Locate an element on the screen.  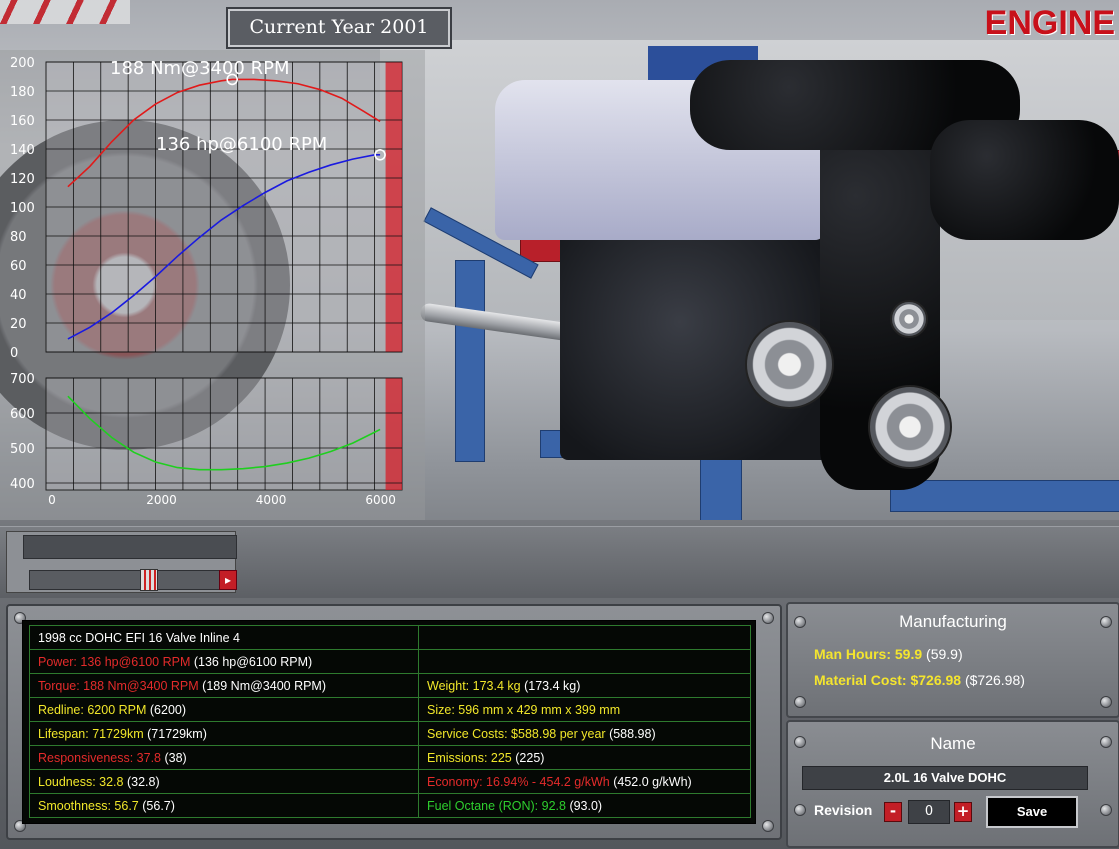
stat-smoothness-value: Smoothness: 56.7 is located at coordinates (88, 805).